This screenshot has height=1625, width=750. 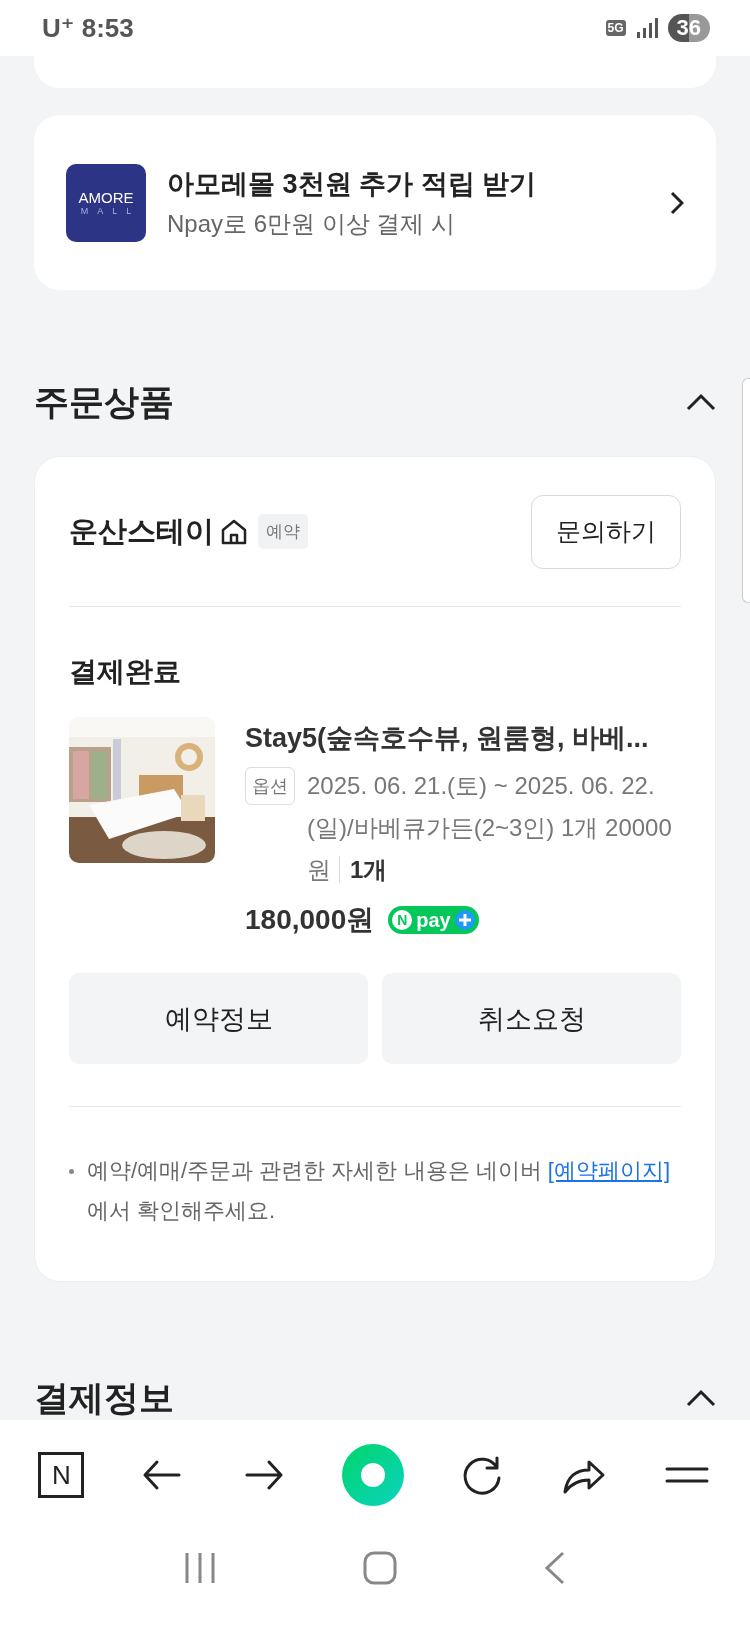 What do you see at coordinates (141, 531) in the screenshot?
I see `store-name: 운산스테이` at bounding box center [141, 531].